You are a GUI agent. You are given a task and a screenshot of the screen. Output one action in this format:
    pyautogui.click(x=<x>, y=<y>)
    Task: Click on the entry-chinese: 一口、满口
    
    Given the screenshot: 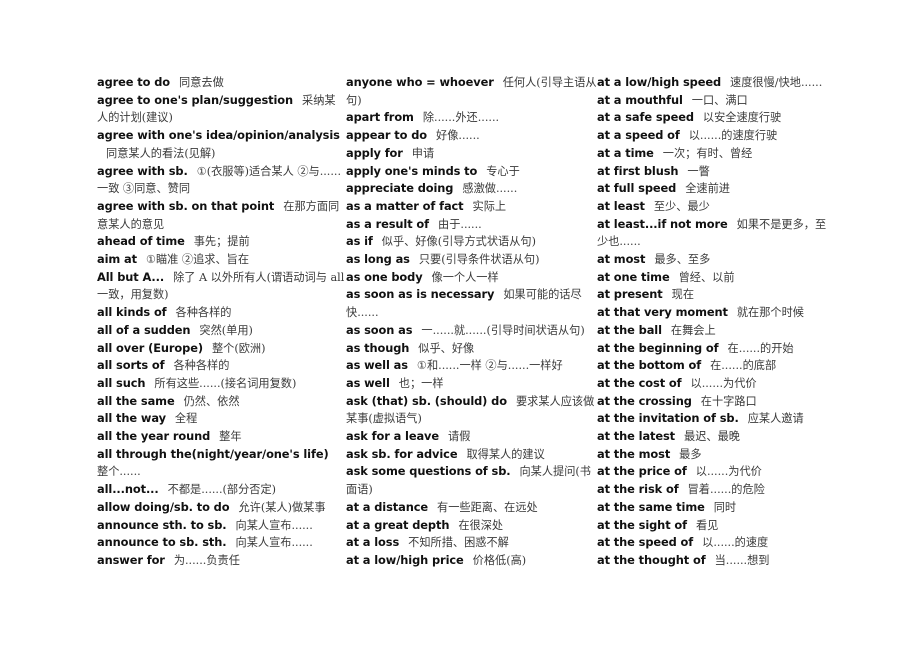 What is the action you would take?
    pyautogui.click(x=719, y=100)
    